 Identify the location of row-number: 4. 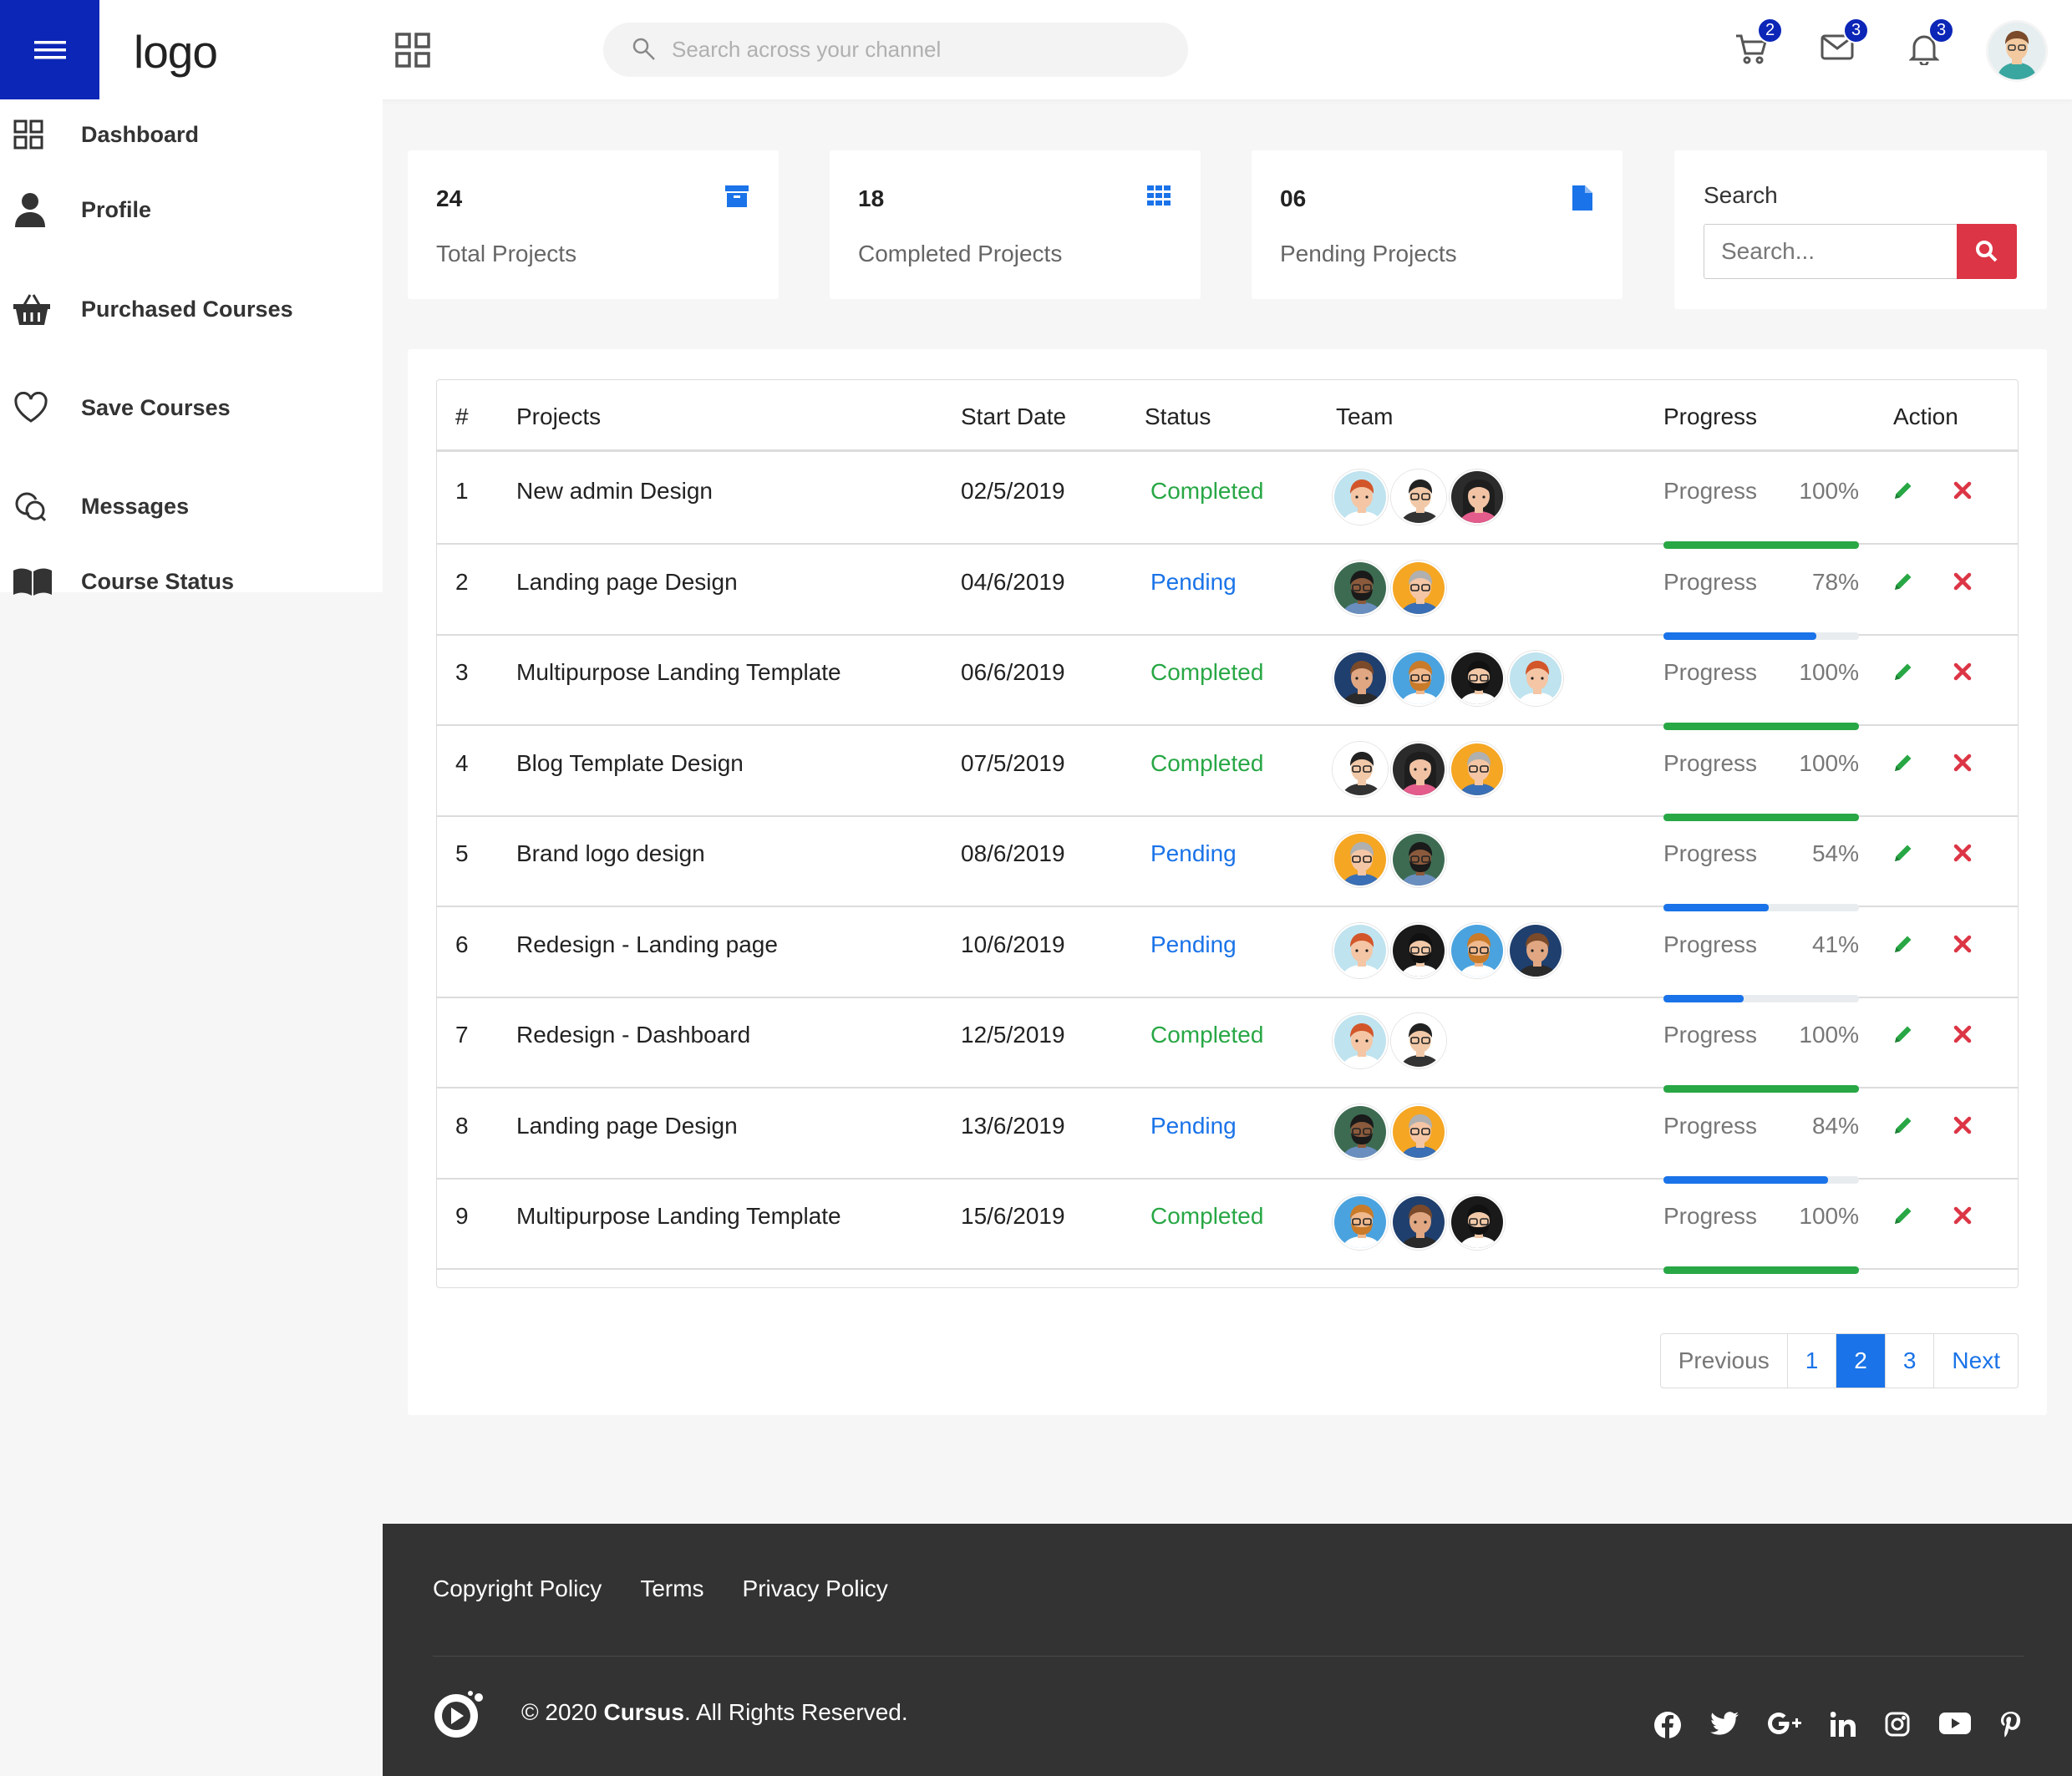
(462, 762).